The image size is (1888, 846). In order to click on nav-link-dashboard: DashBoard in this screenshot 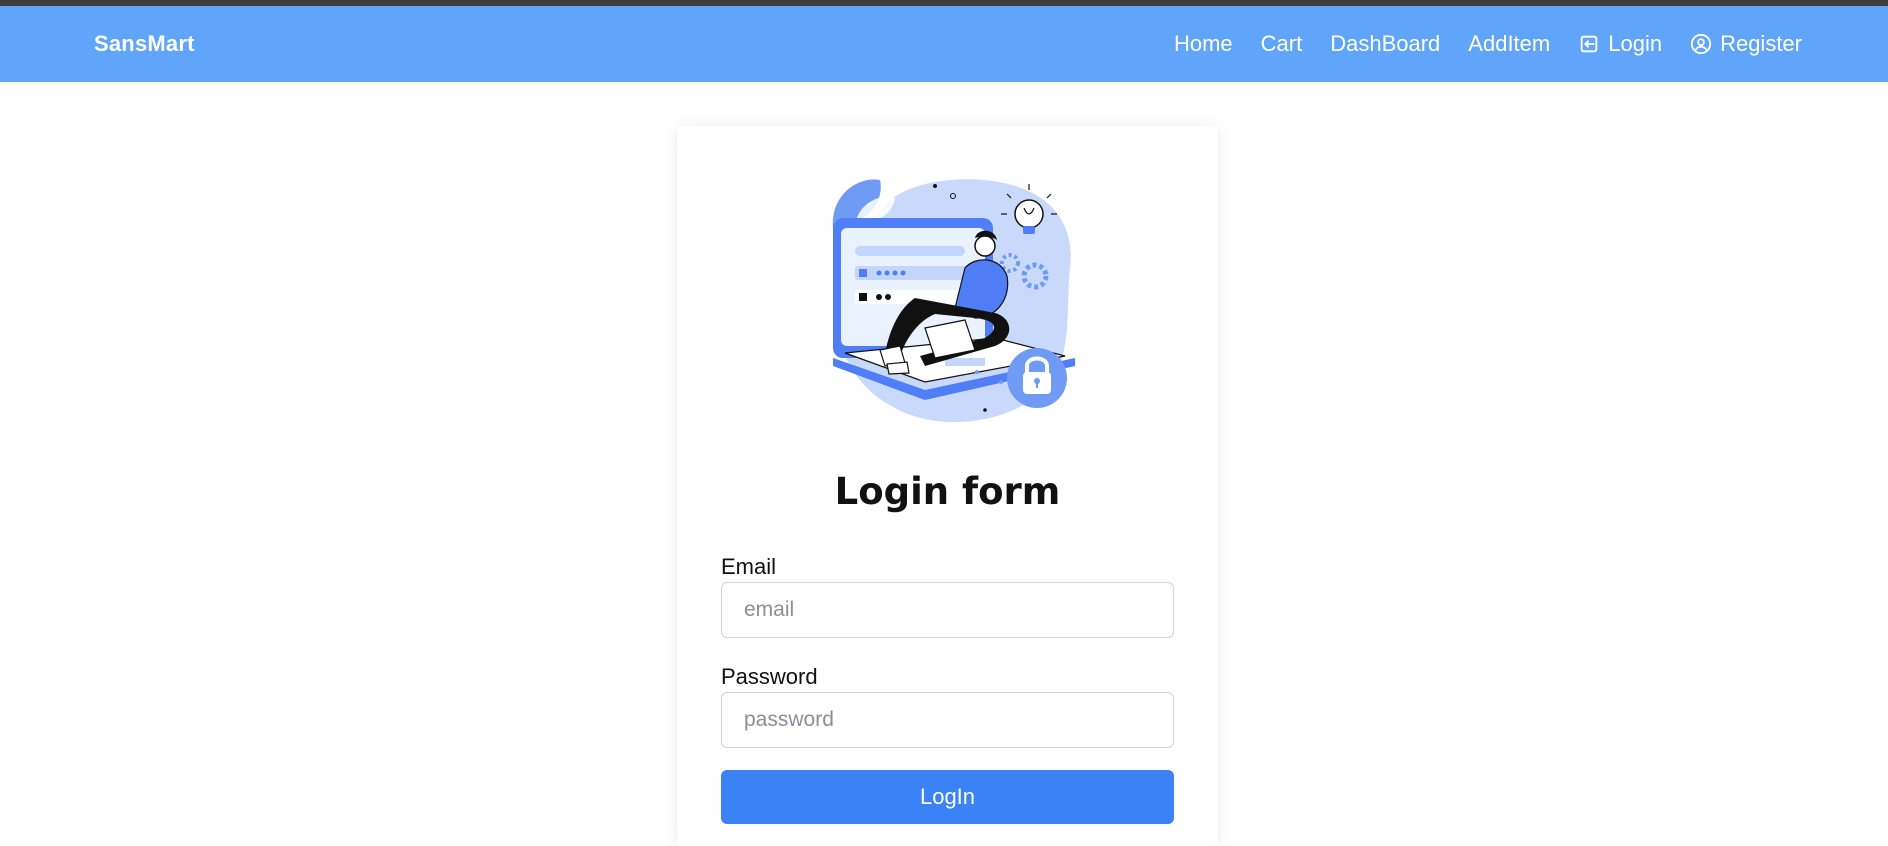, I will do `click(1385, 44)`.